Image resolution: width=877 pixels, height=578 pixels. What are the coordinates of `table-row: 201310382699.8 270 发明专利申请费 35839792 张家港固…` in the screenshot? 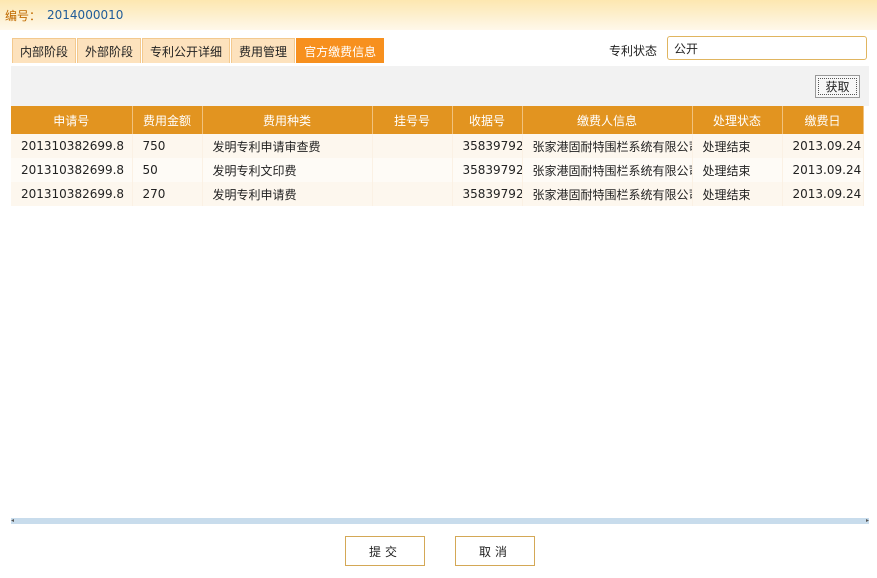 It's located at (437, 194).